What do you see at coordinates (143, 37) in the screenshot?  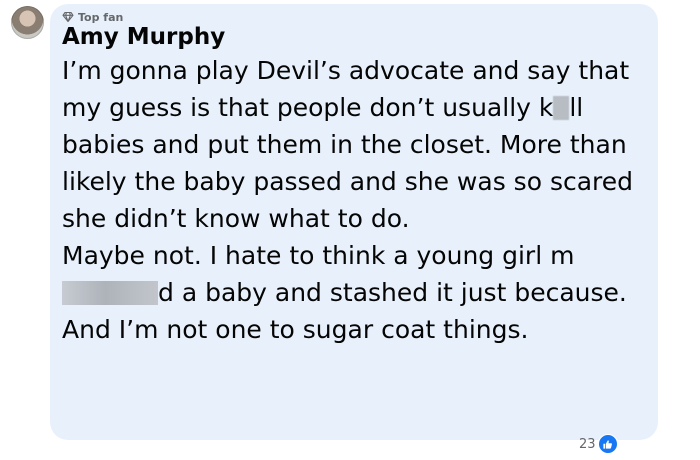 I see `author-name: Amy Murphy` at bounding box center [143, 37].